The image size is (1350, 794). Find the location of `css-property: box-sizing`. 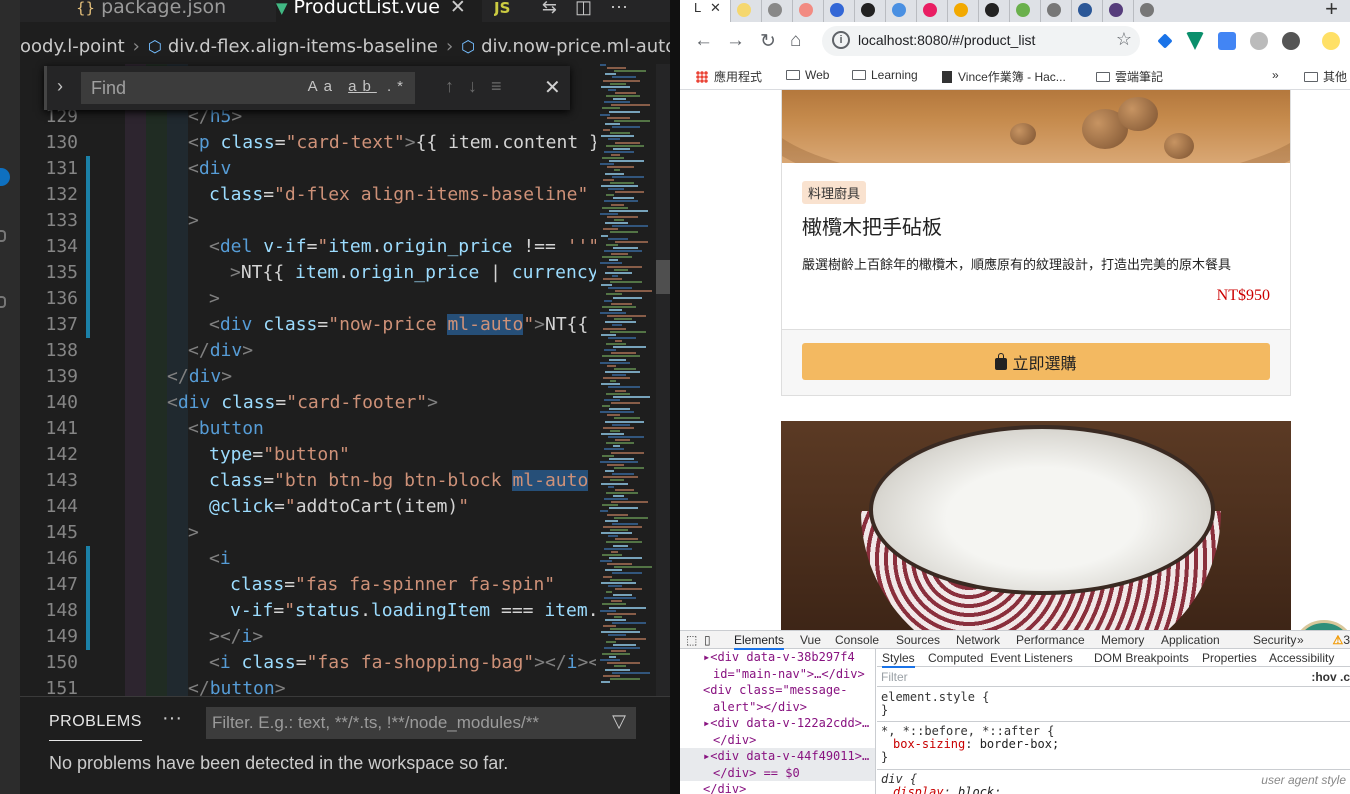

css-property: box-sizing is located at coordinates (929, 744).